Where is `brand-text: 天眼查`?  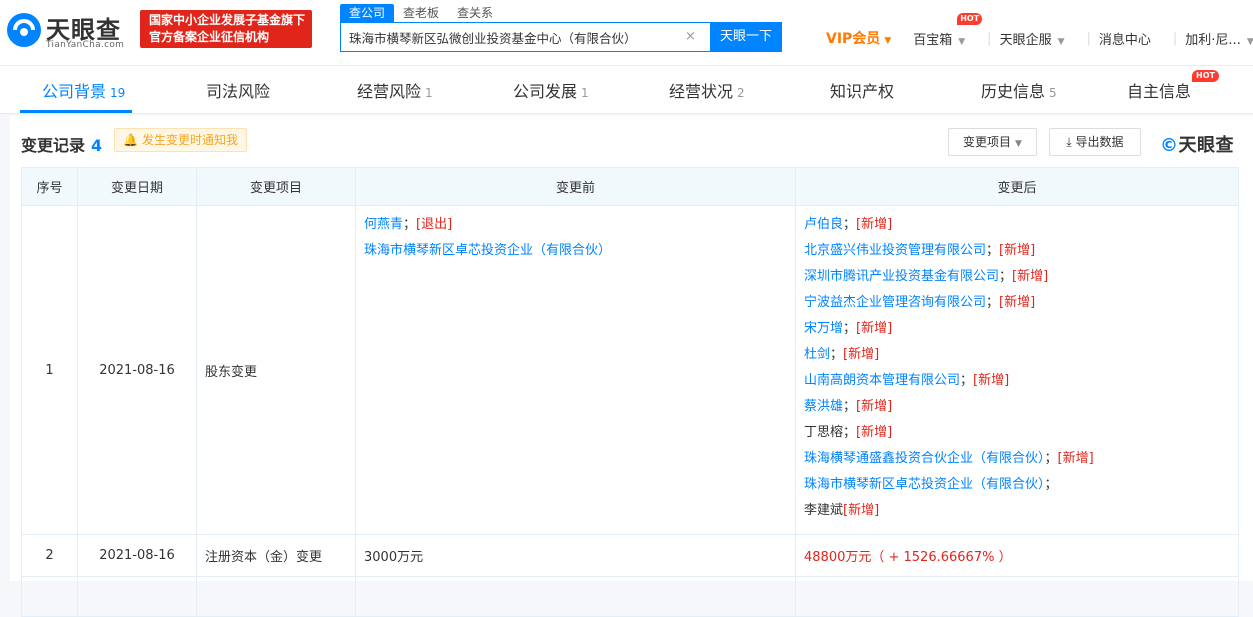
brand-text: 天眼查 is located at coordinates (1206, 145).